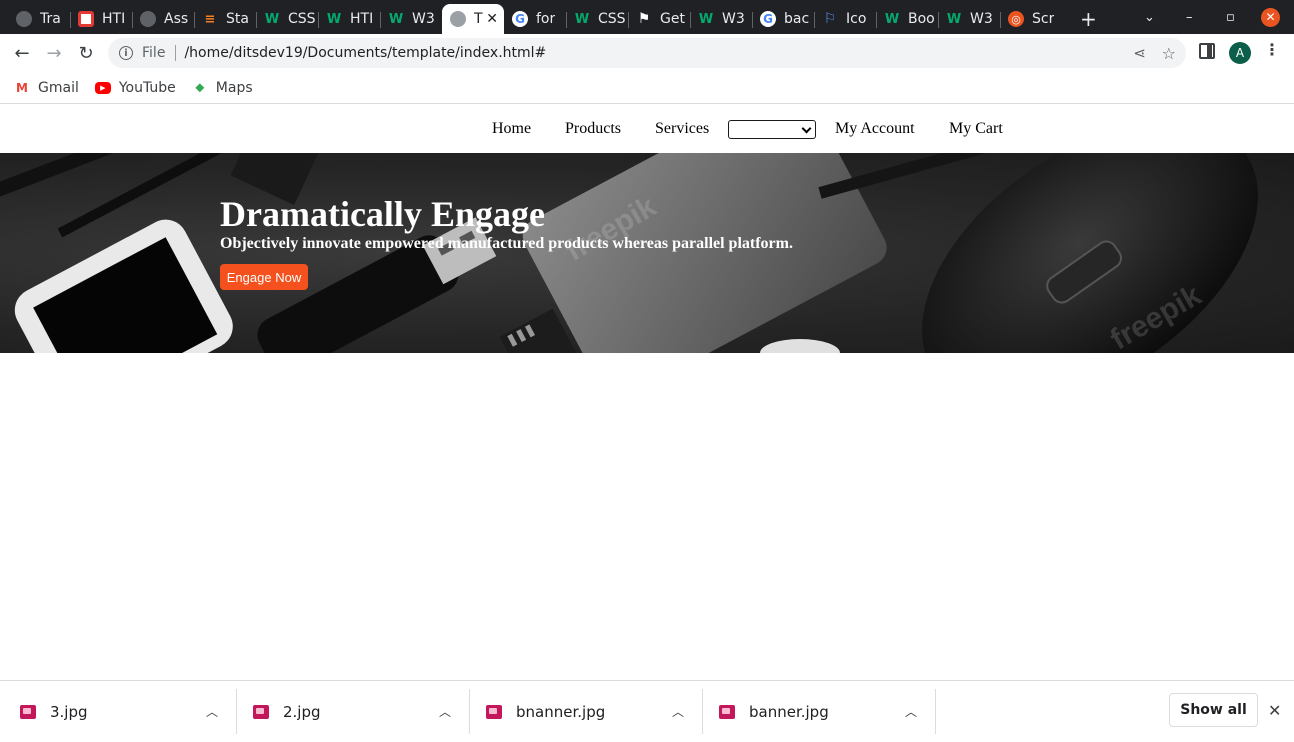 The height and width of the screenshot is (742, 1294). What do you see at coordinates (163, 19) in the screenshot?
I see `browser-tab: Ass` at bounding box center [163, 19].